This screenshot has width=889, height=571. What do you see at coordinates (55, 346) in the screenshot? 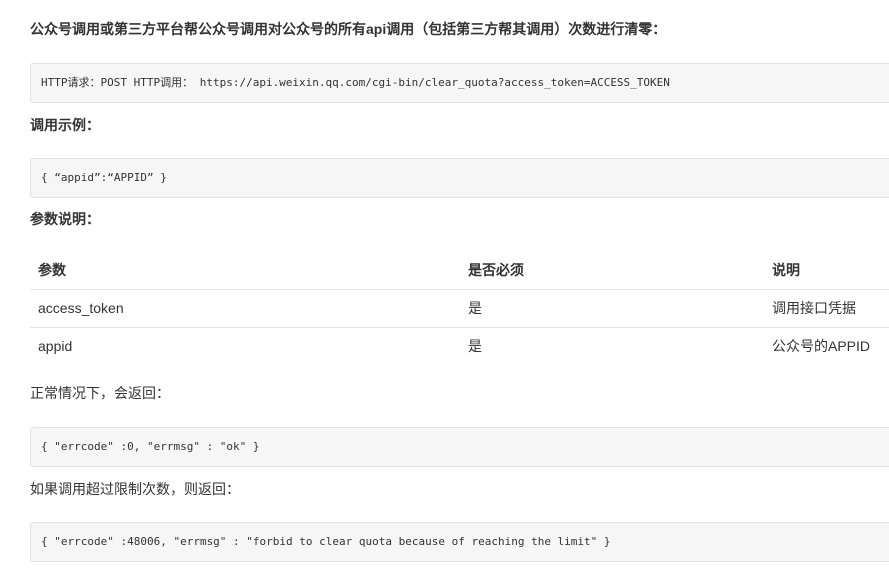
I see `table-cell: appid` at bounding box center [55, 346].